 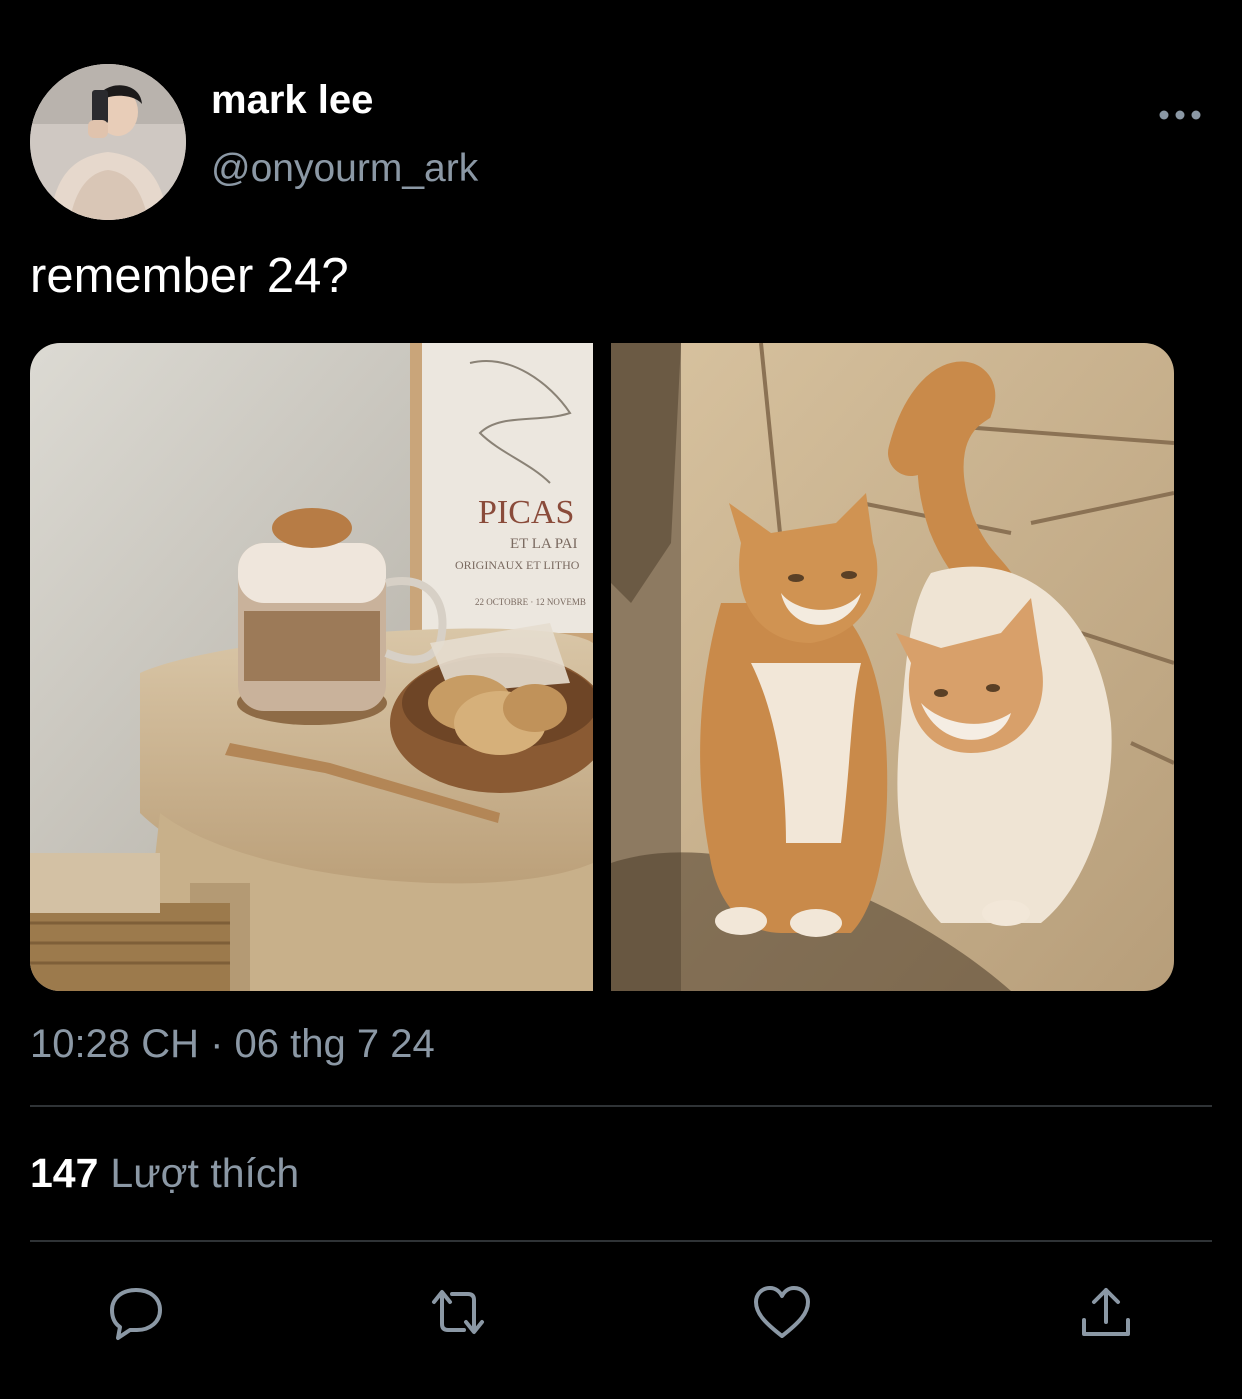 I want to click on svg-text: ET LA PAI, so click(x=544, y=544).